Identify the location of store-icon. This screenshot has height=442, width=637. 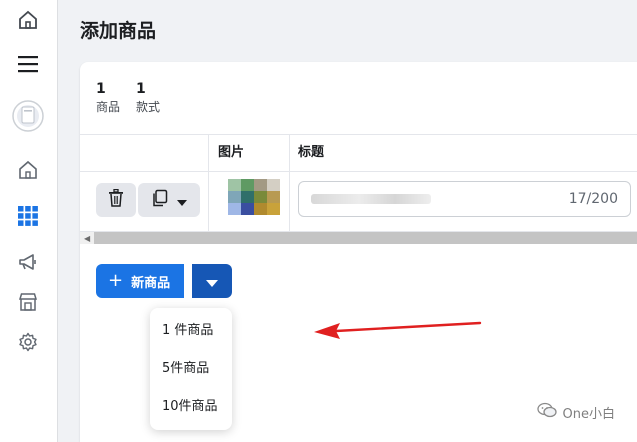
(28, 302).